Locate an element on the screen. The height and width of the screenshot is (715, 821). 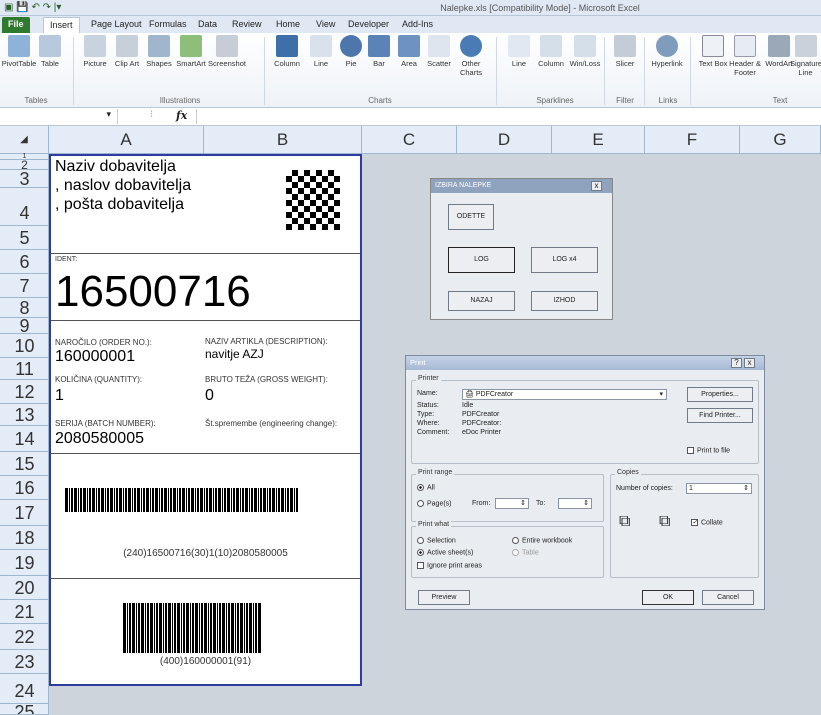
column-header-g: G is located at coordinates (780, 140).